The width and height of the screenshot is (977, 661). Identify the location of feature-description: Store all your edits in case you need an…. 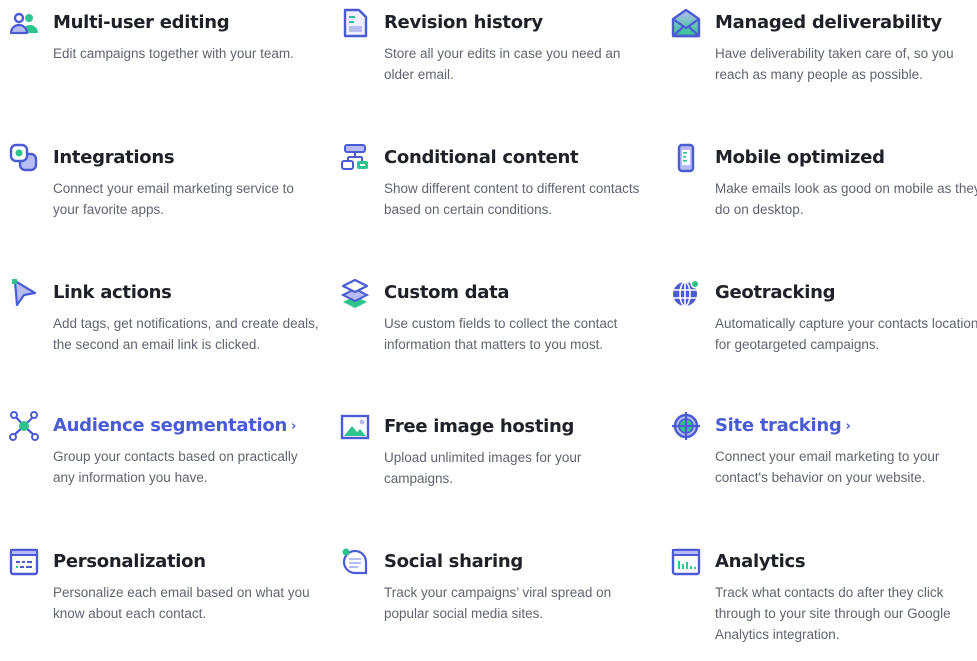
(502, 64).